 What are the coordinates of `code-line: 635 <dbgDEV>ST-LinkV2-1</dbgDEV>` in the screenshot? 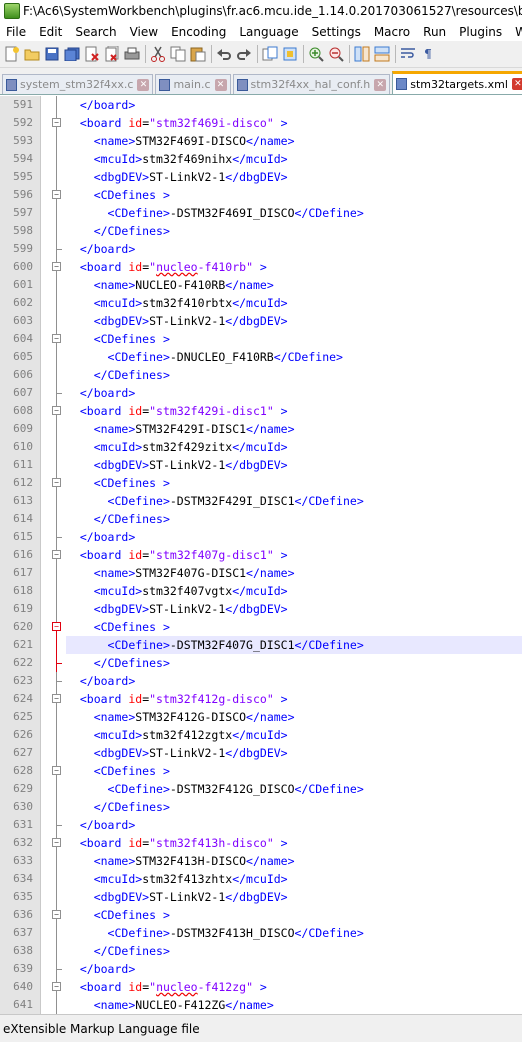 It's located at (261, 897).